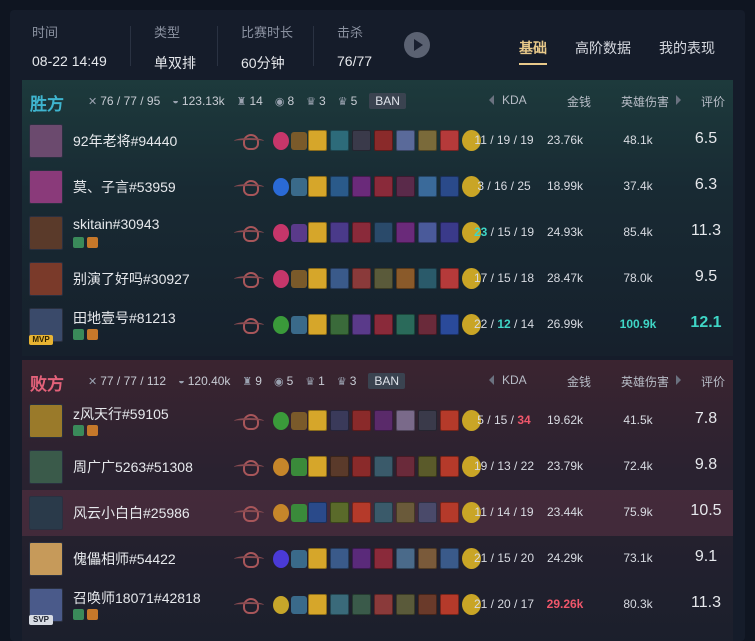 This screenshot has width=755, height=641. I want to click on player-row: 92年老将#94440 11 / 19 / 19 23.76k 48.1k 6.5, so click(377, 141).